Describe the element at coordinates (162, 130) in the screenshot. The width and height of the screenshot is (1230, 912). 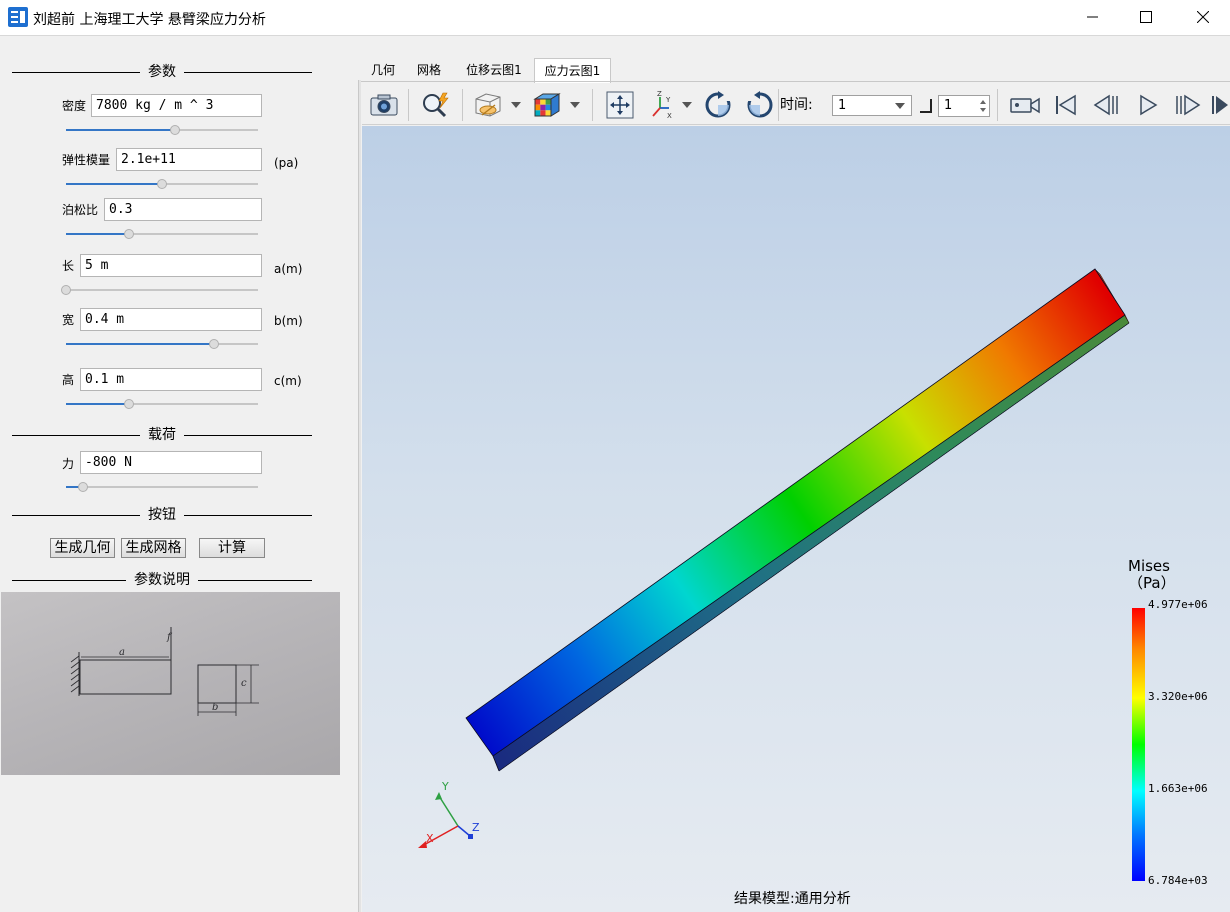
I see `density-slider` at that location.